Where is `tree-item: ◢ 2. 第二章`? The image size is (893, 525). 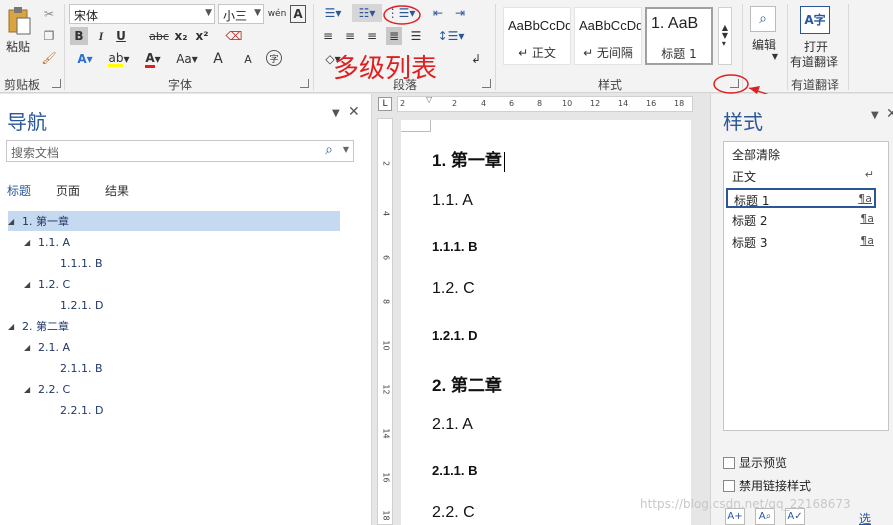
tree-item: ◢ 2. 第二章 is located at coordinates (38, 326).